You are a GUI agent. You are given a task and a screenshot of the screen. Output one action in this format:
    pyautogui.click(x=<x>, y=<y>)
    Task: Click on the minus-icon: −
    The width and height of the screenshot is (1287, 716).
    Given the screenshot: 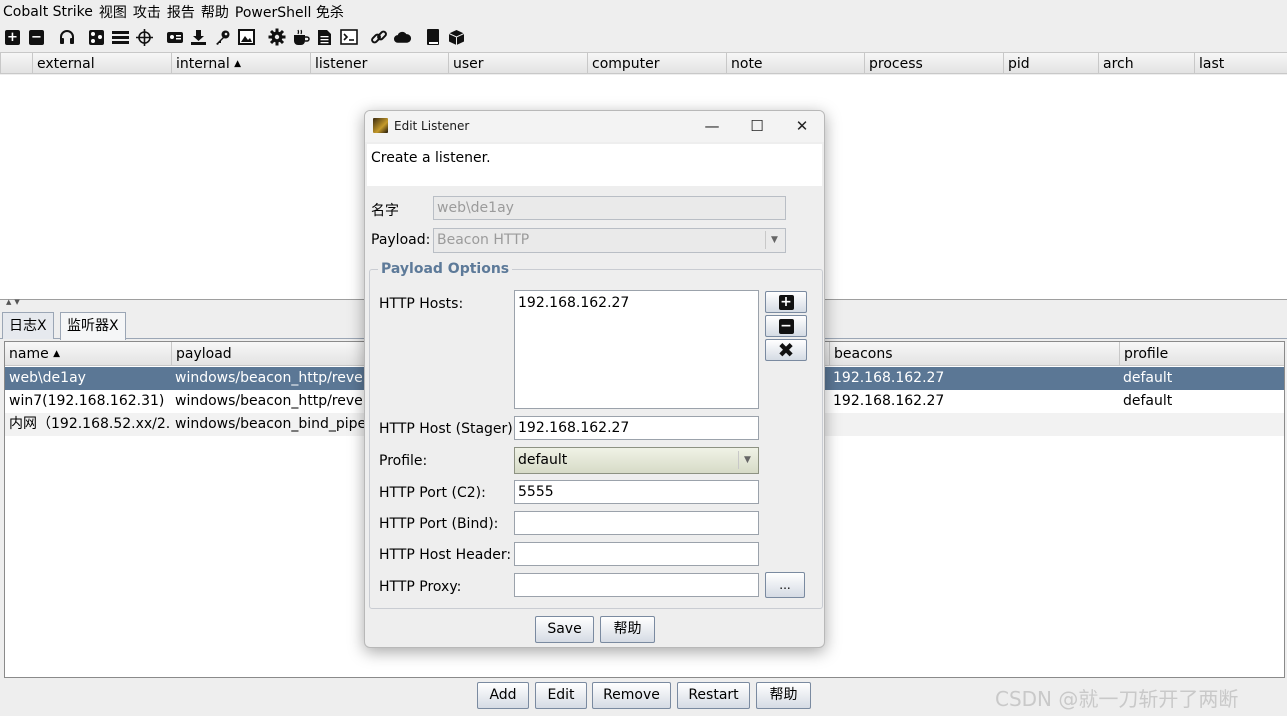 What is the action you would take?
    pyautogui.click(x=786, y=326)
    